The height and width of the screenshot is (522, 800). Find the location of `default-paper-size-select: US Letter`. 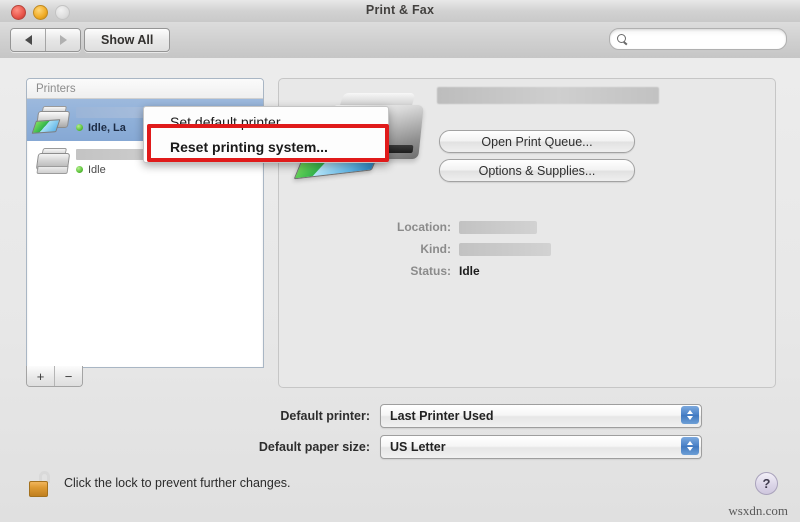

default-paper-size-select: US Letter is located at coordinates (541, 447).